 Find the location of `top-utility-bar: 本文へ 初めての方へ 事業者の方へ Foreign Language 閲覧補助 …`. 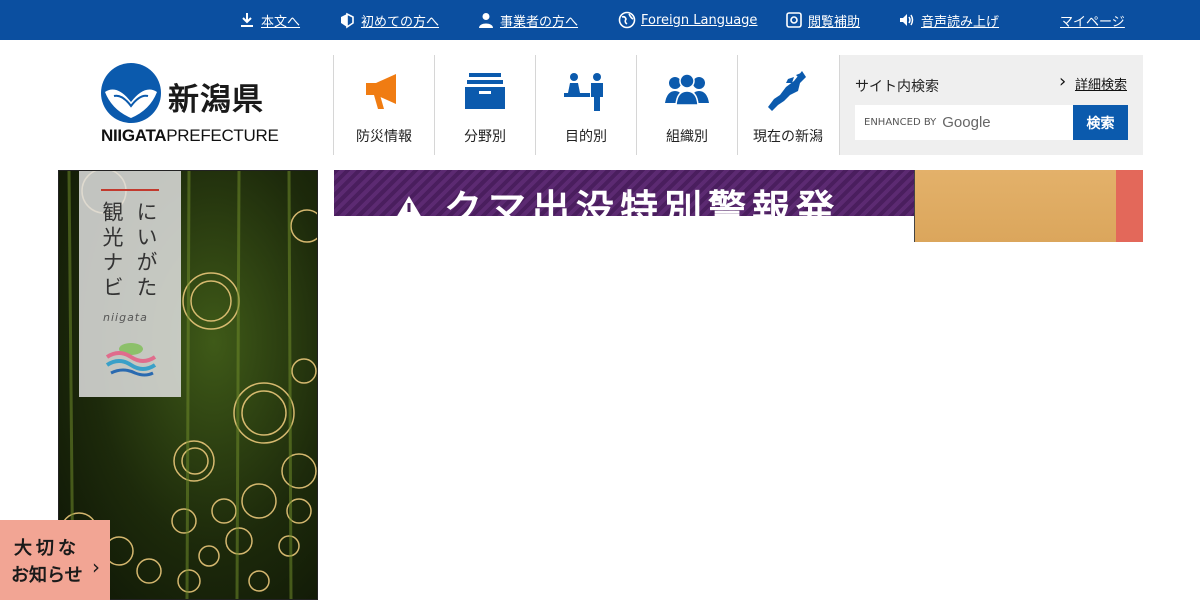

top-utility-bar: 本文へ 初めての方へ 事業者の方へ Foreign Language 閲覧補助 … is located at coordinates (600, 20).